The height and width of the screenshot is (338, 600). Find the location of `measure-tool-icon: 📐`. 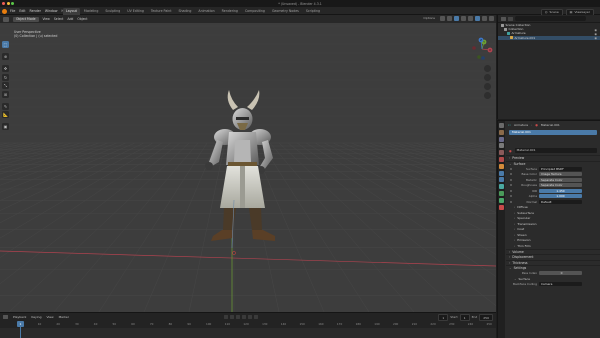

measure-tool-icon: 📐 is located at coordinates (5, 114).